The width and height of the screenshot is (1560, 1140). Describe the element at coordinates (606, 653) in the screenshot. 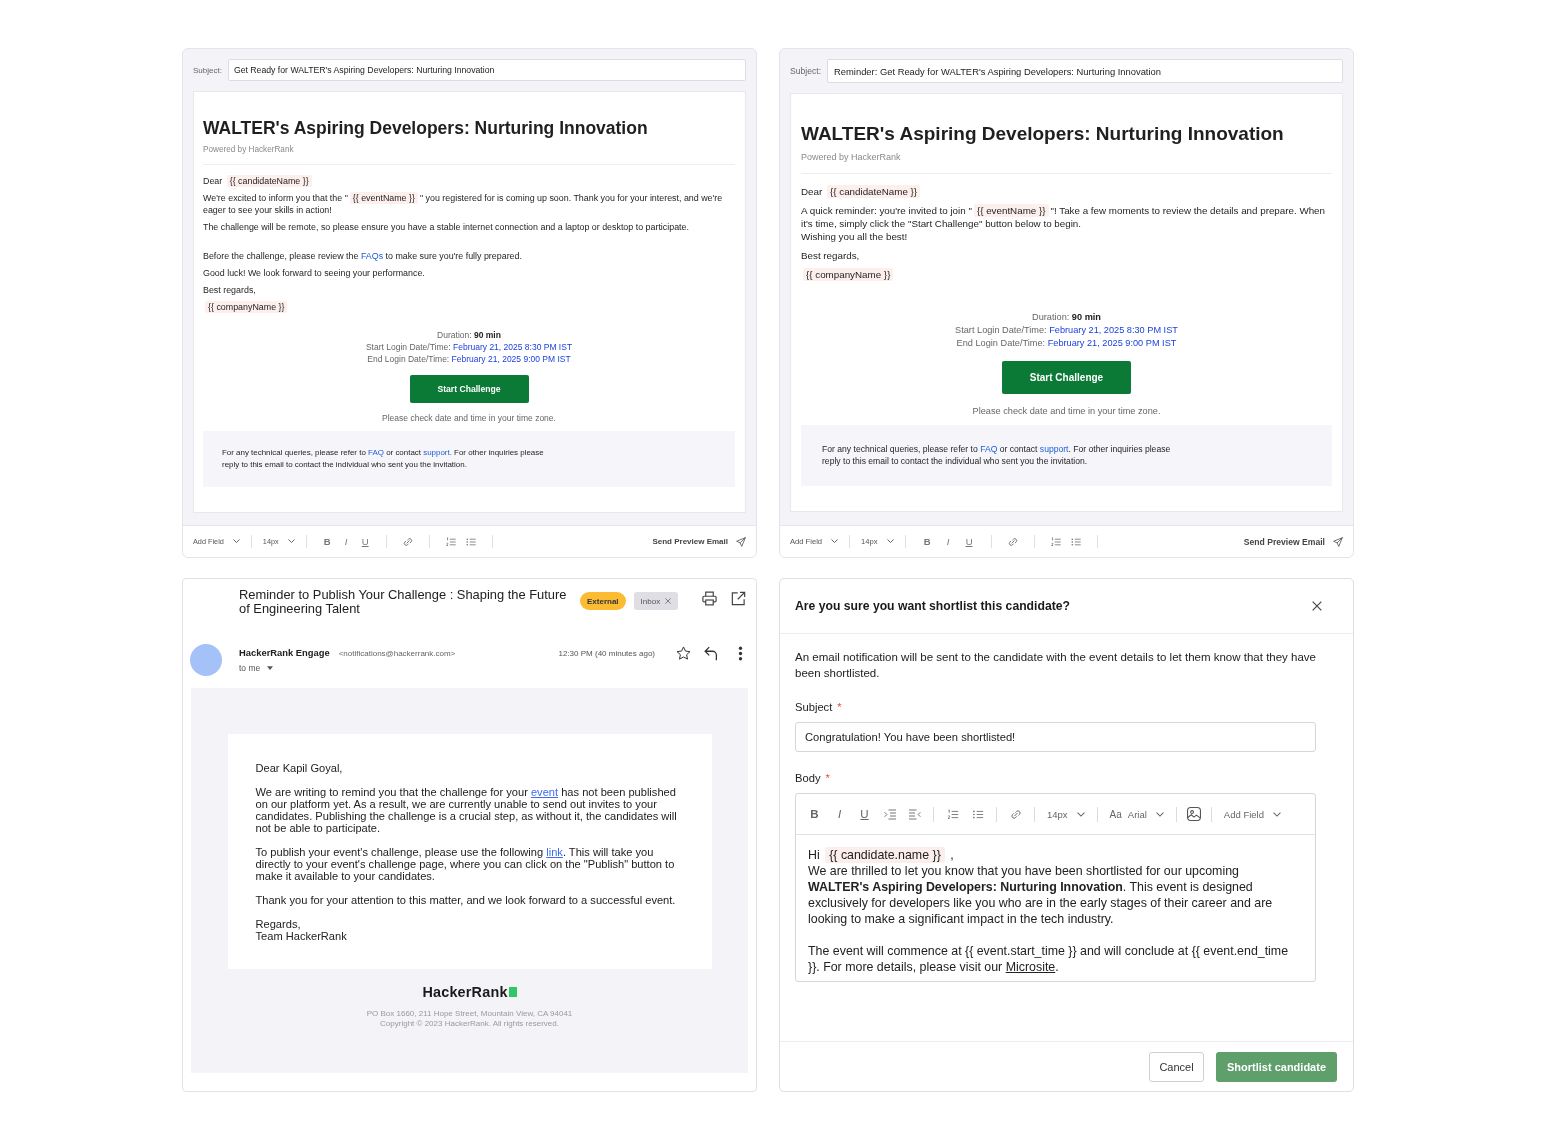

I see `sent-time: 12:30 PM (40 minutes ago)` at that location.